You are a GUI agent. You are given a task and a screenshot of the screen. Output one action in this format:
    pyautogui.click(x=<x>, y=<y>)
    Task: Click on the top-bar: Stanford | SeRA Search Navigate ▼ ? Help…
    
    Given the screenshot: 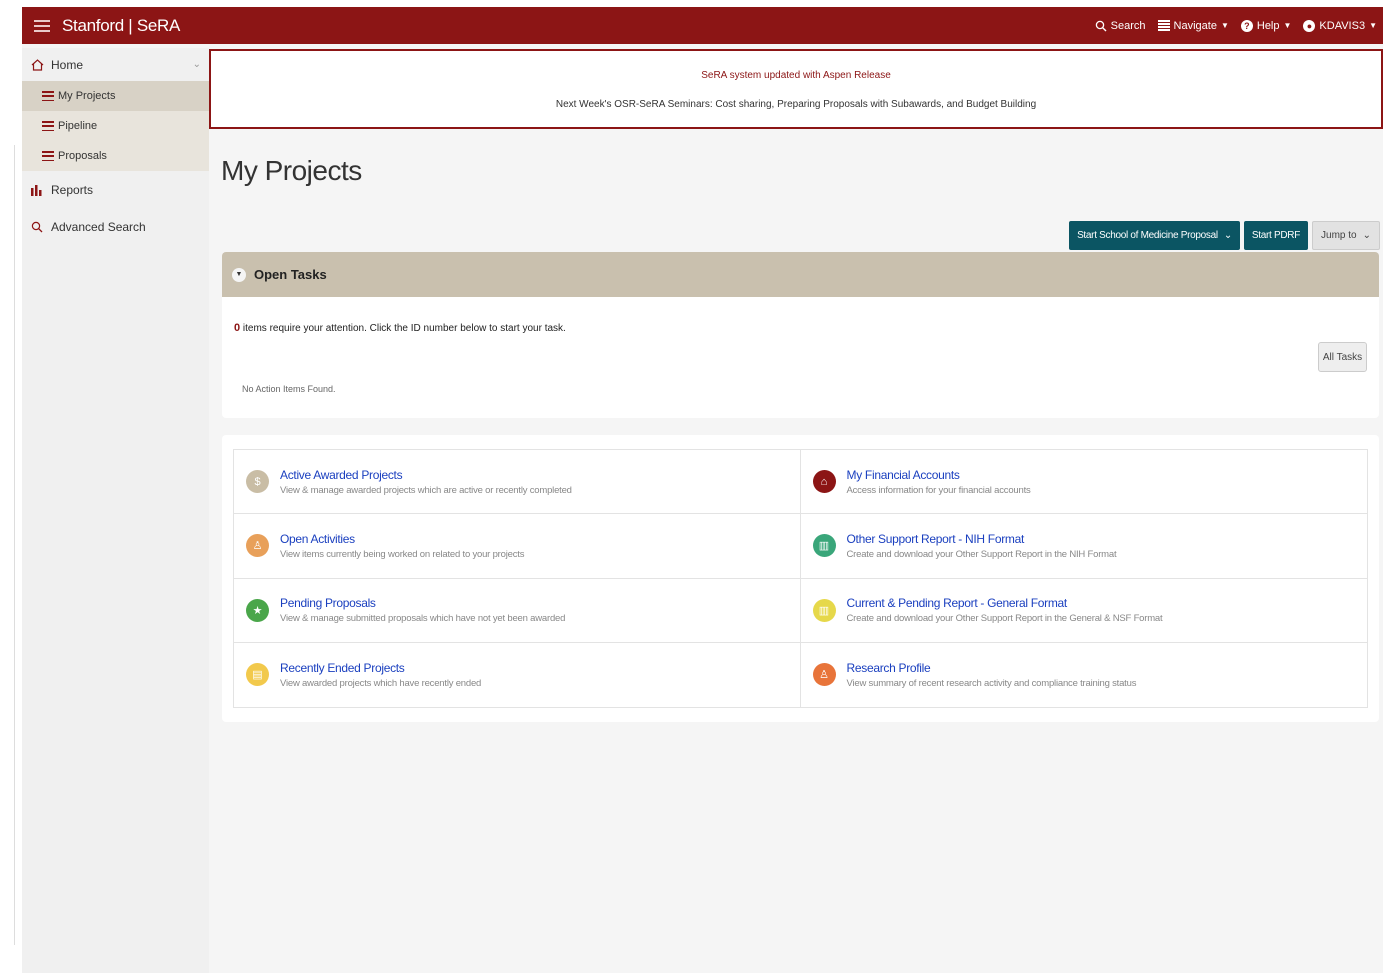 What is the action you would take?
    pyautogui.click(x=702, y=25)
    